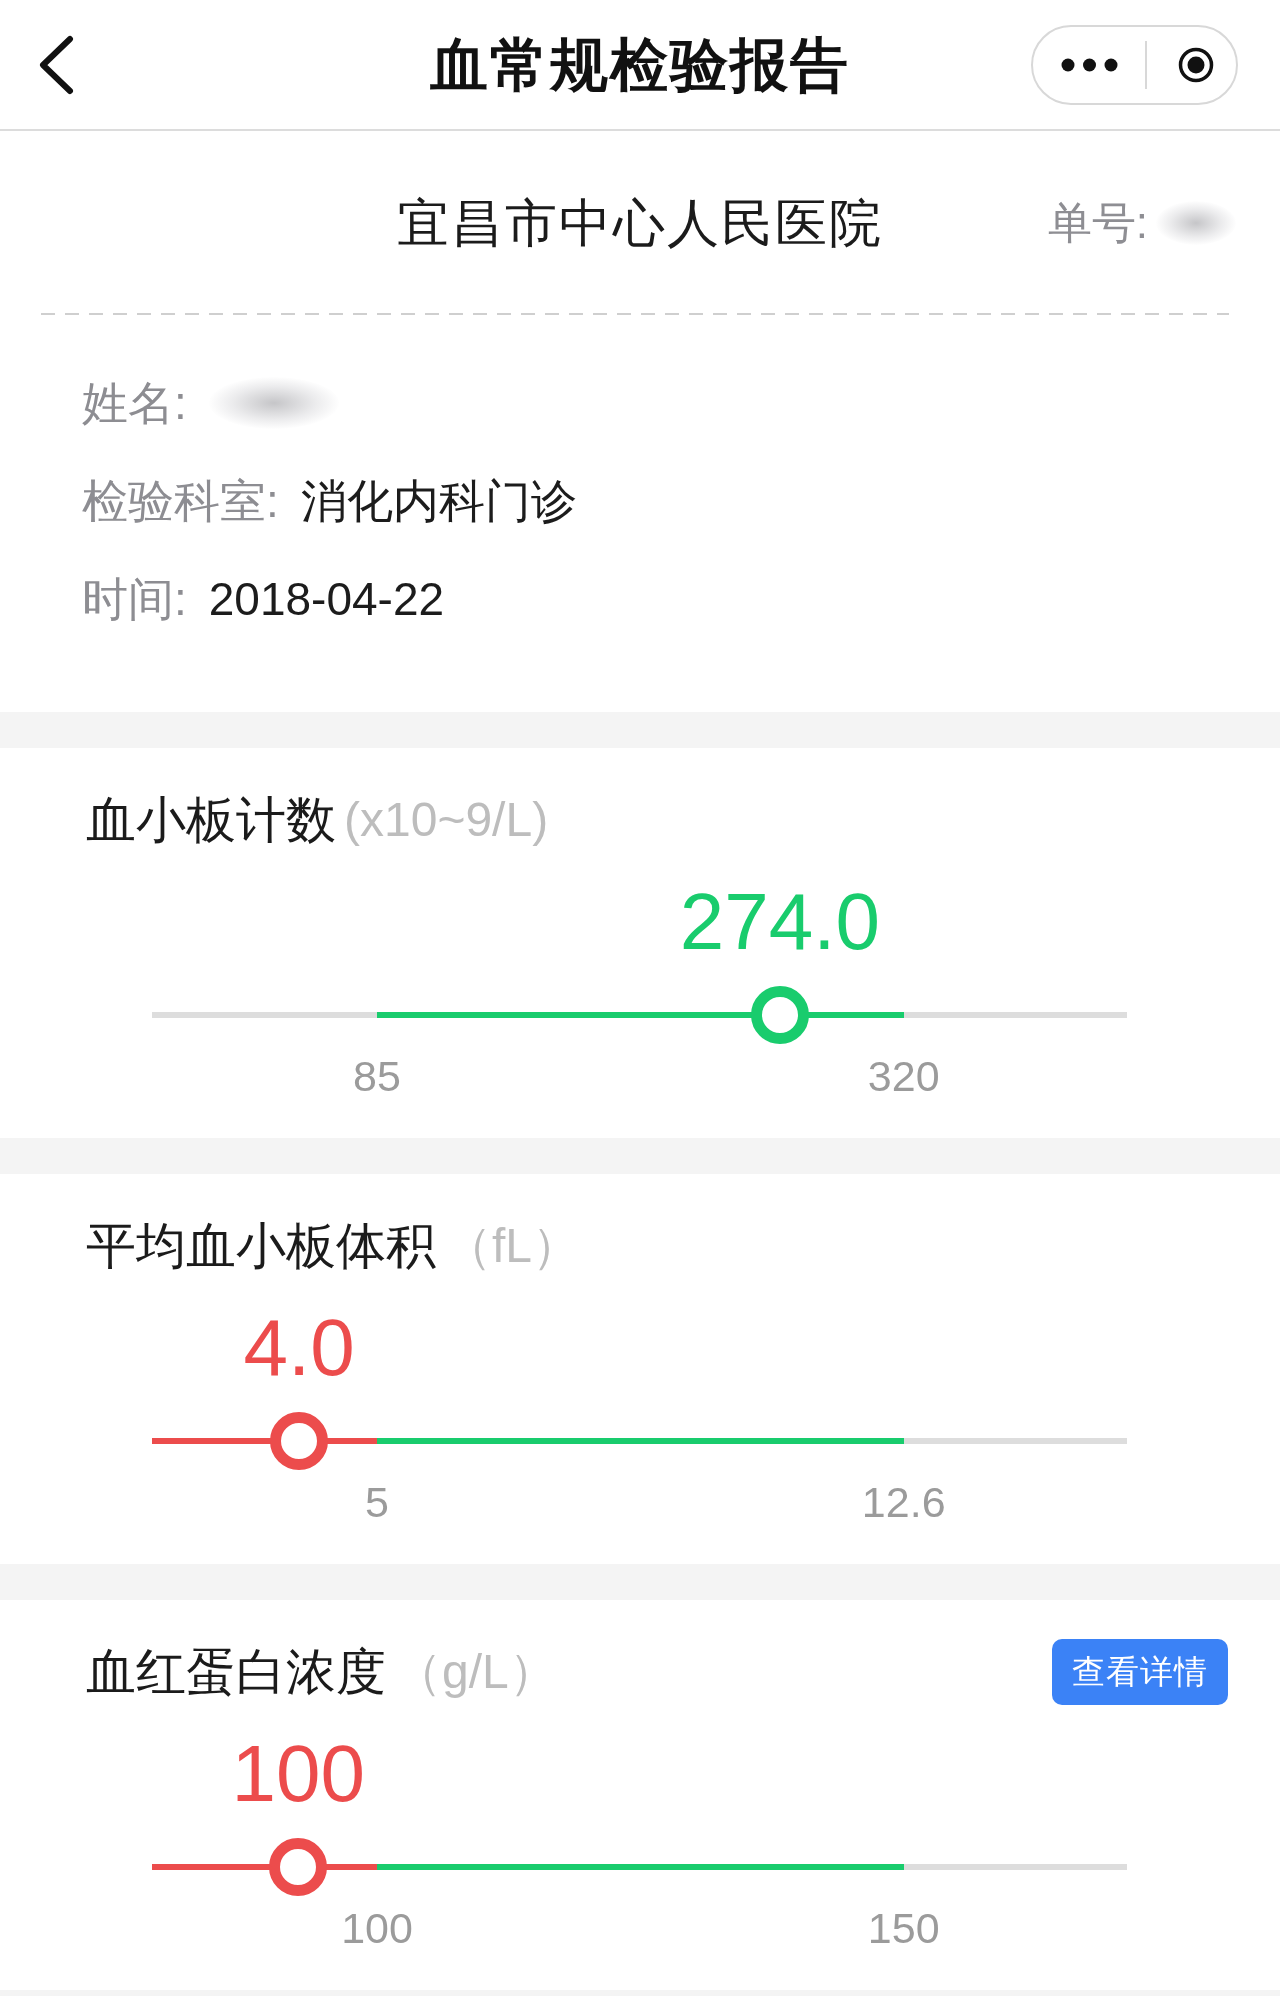 This screenshot has height=1996, width=1280. What do you see at coordinates (779, 922) in the screenshot?
I see `result-value: 274.0` at bounding box center [779, 922].